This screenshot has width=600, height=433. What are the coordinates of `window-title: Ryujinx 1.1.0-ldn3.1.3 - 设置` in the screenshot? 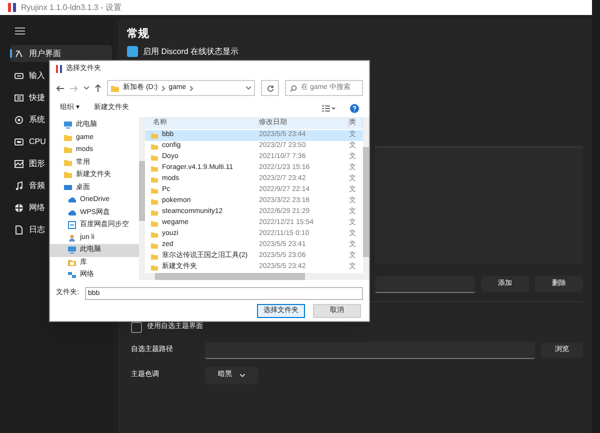 It's located at (71, 8).